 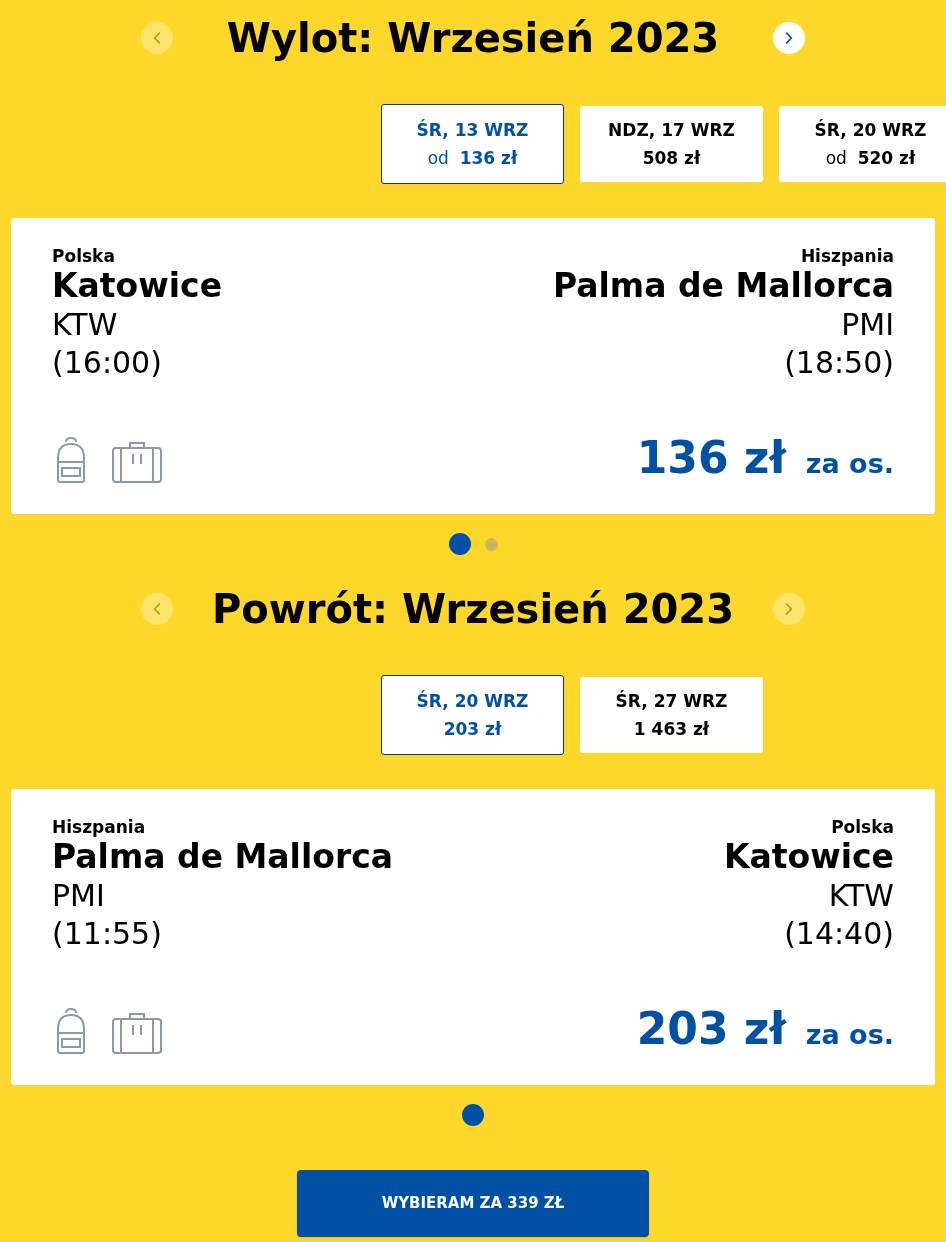 I want to click on price: 136 zł, so click(x=711, y=457).